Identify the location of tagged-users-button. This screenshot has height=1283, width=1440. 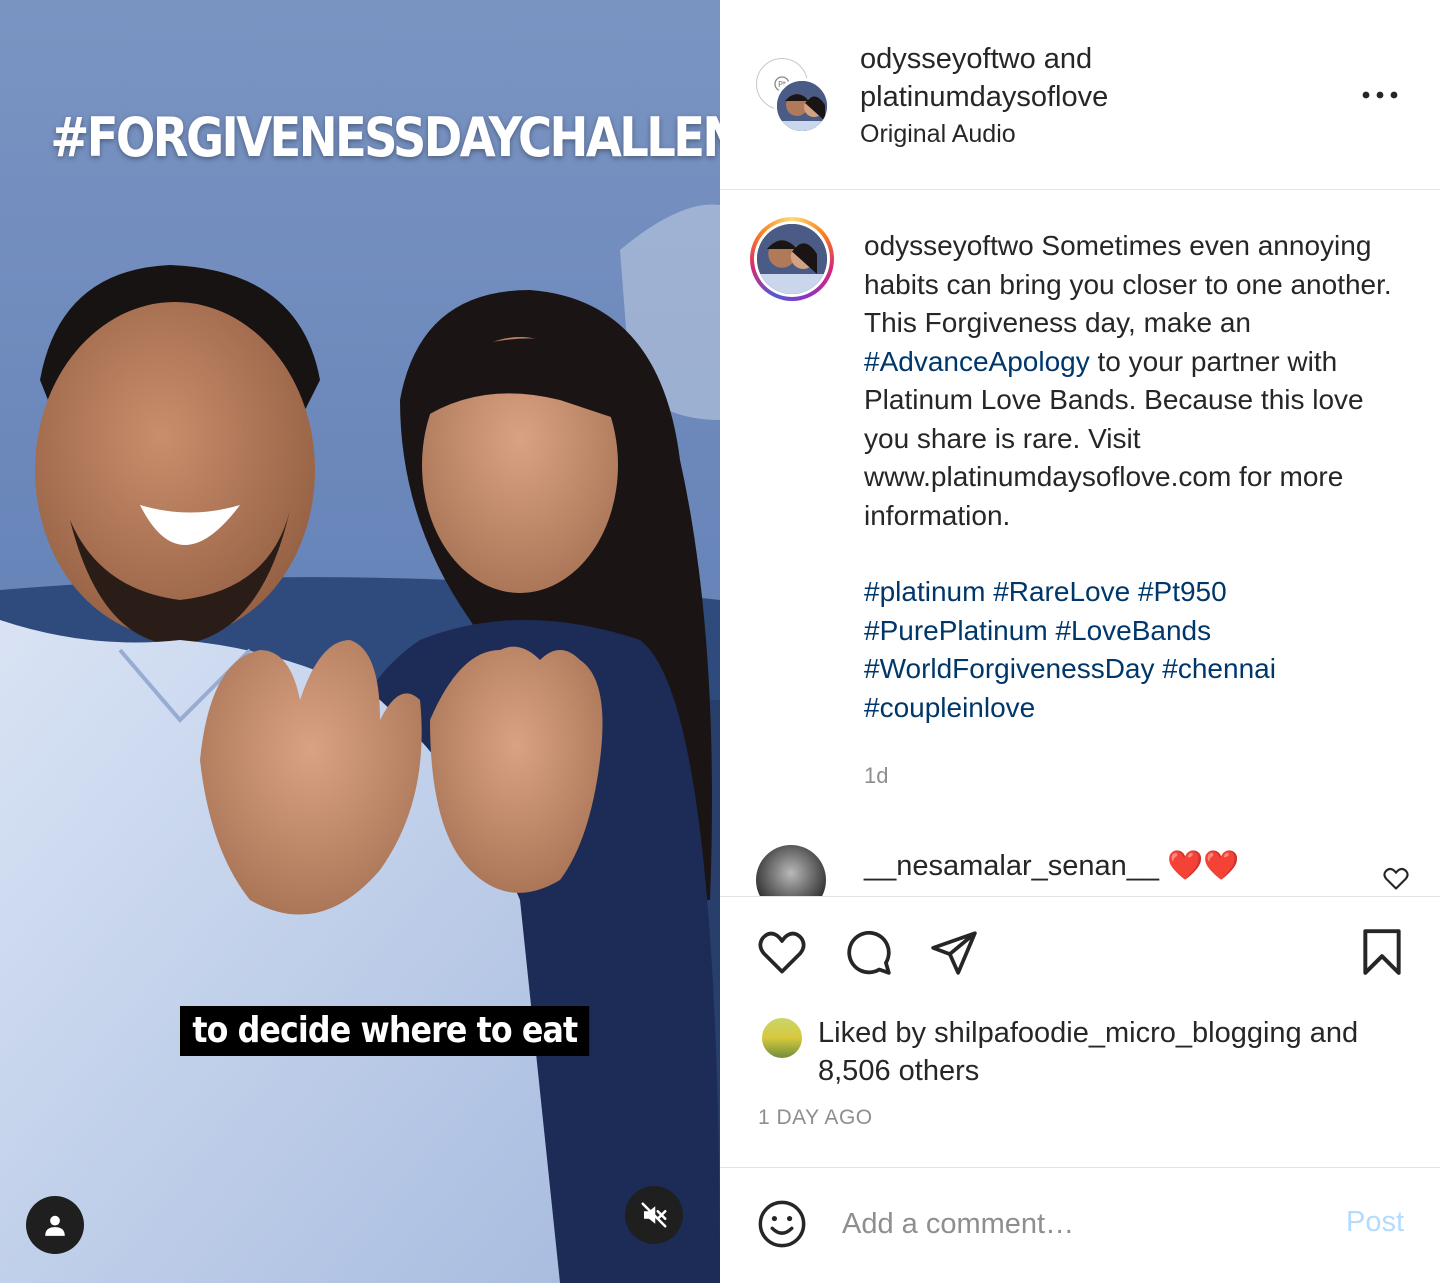
(55, 1225).